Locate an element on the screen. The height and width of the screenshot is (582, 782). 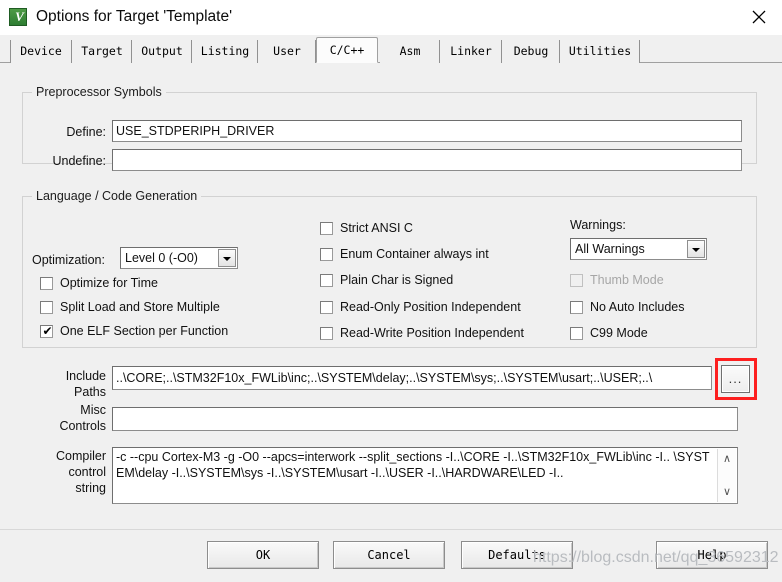
checkmark-icon: ✔ is located at coordinates (47, 331).